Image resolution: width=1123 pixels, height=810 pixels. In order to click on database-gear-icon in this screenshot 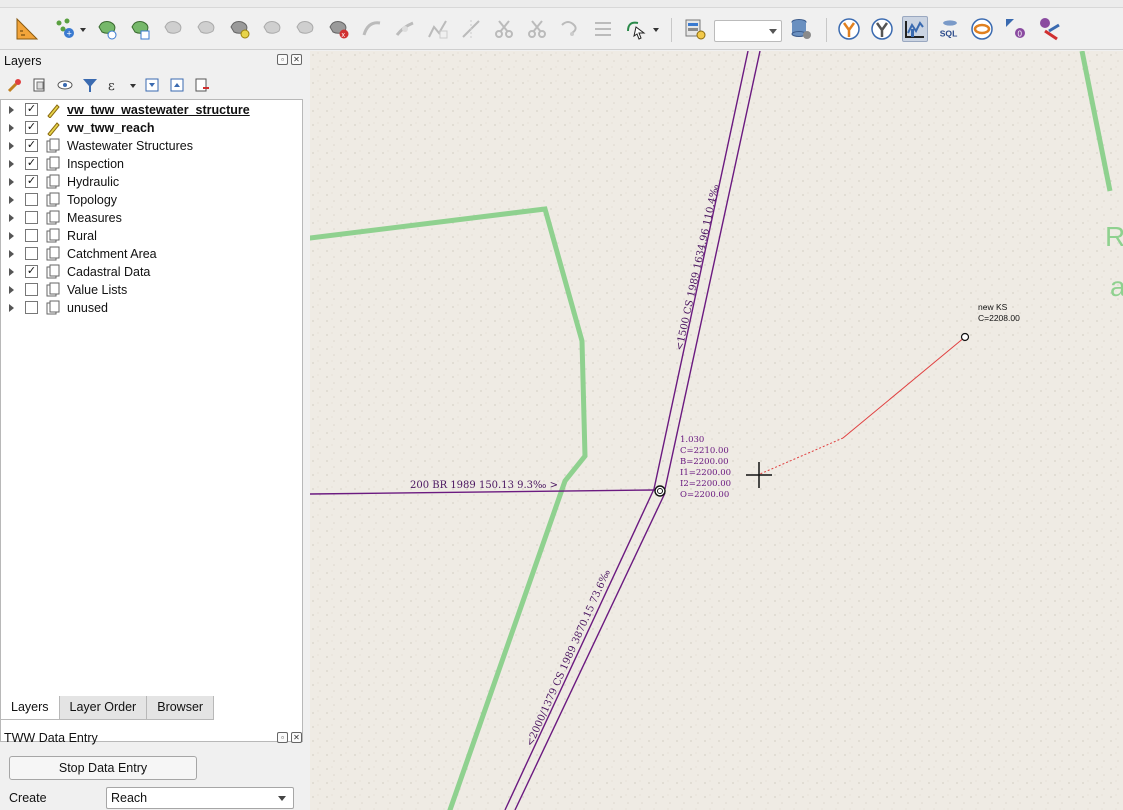, I will do `click(801, 29)`.